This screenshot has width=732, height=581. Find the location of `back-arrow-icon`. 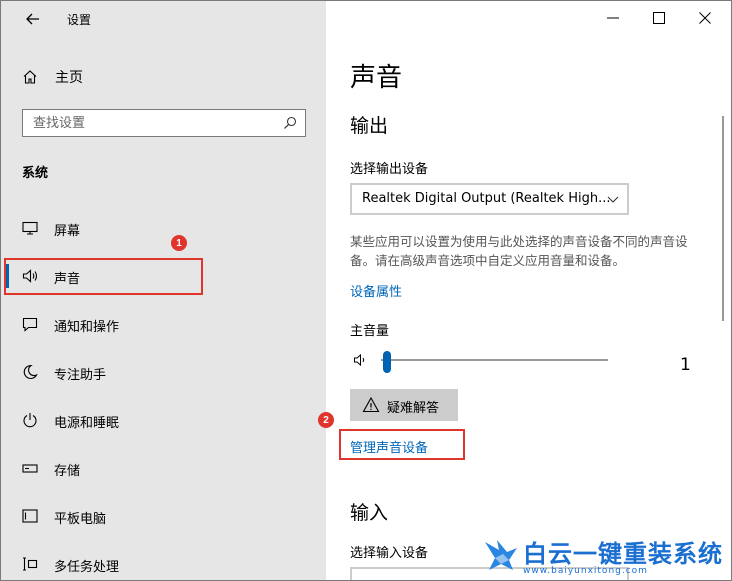

back-arrow-icon is located at coordinates (33, 19).